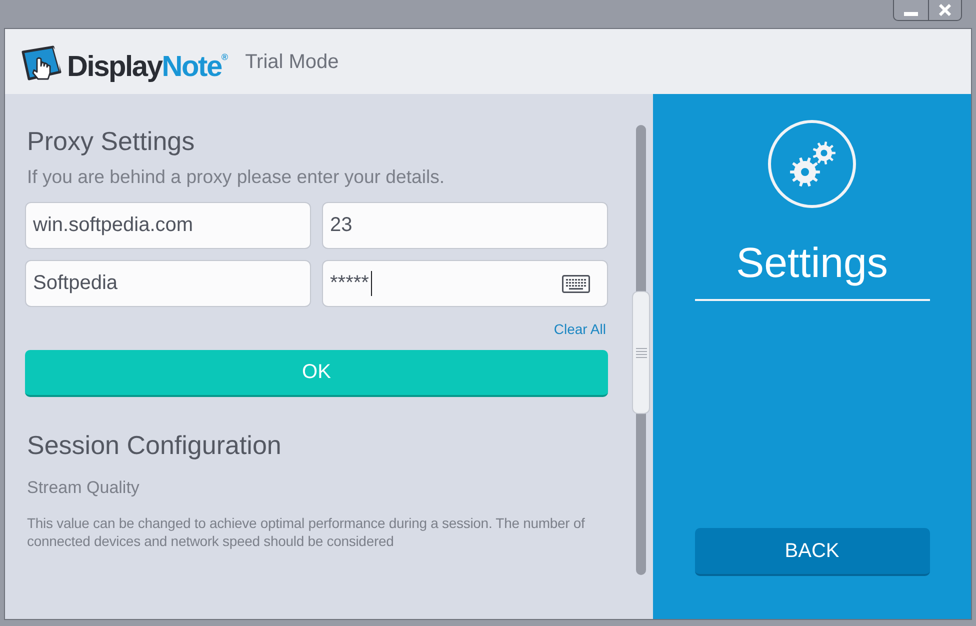 The width and height of the screenshot is (976, 626). What do you see at coordinates (812, 552) in the screenshot?
I see `back-button: BACK` at bounding box center [812, 552].